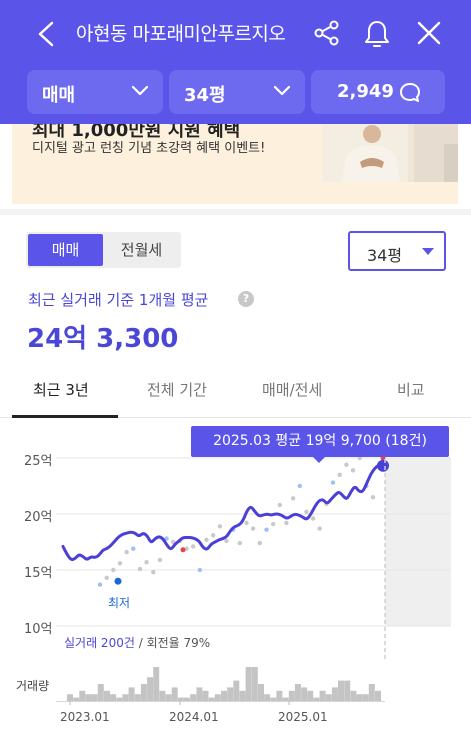 The width and height of the screenshot is (471, 741). What do you see at coordinates (397, 251) in the screenshot?
I see `size-select: 34평` at bounding box center [397, 251].